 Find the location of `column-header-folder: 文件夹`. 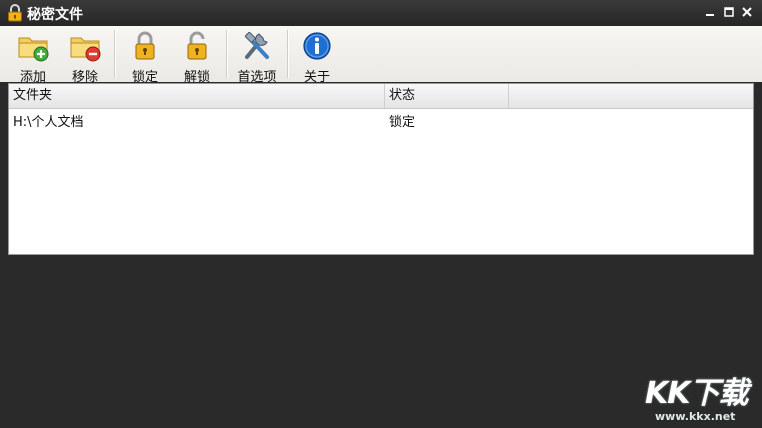

column-header-folder: 文件夹 is located at coordinates (197, 96).